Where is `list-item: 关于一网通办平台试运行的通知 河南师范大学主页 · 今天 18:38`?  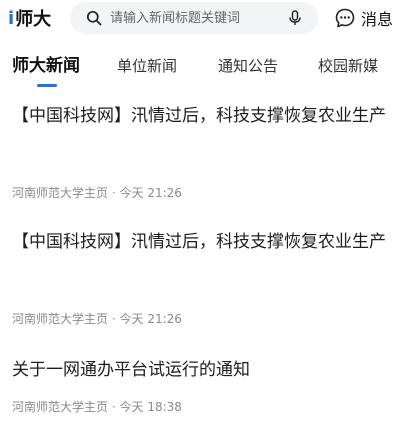
list-item: 关于一网通办平台试运行的通知 河南师范大学主页 · 今天 18:38 is located at coordinates (206, 385).